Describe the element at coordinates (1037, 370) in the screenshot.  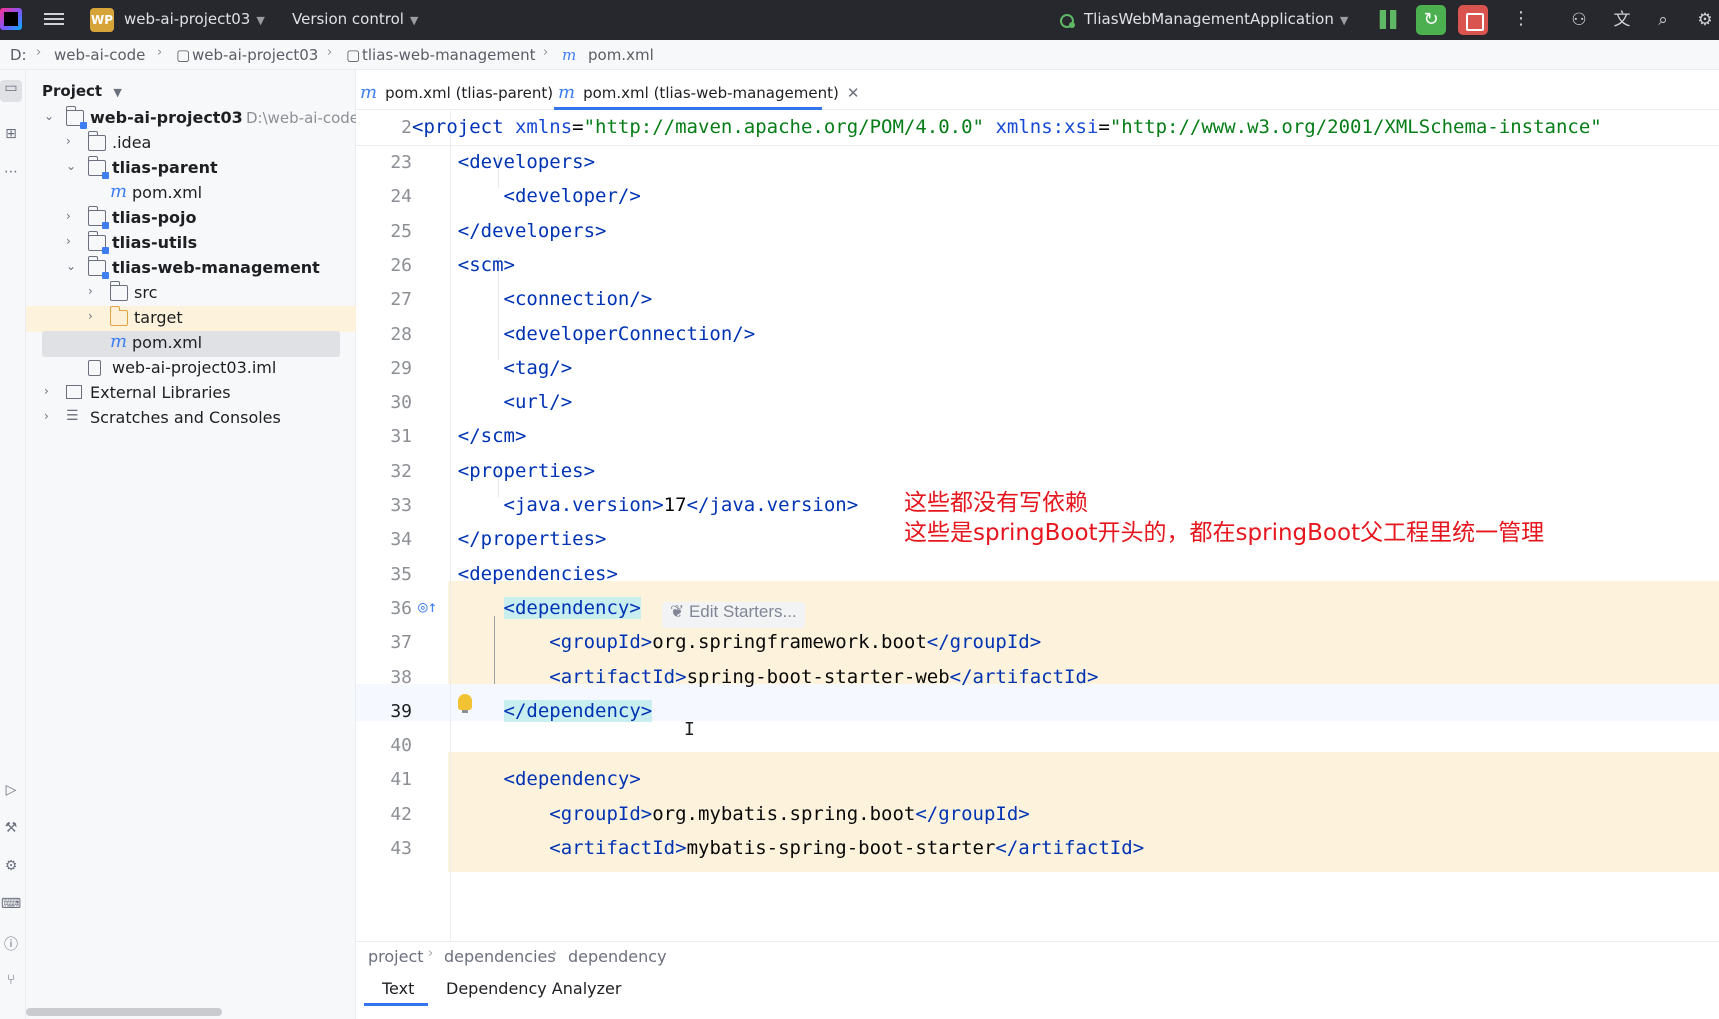
I see `code-line: 29 <tag/>` at that location.